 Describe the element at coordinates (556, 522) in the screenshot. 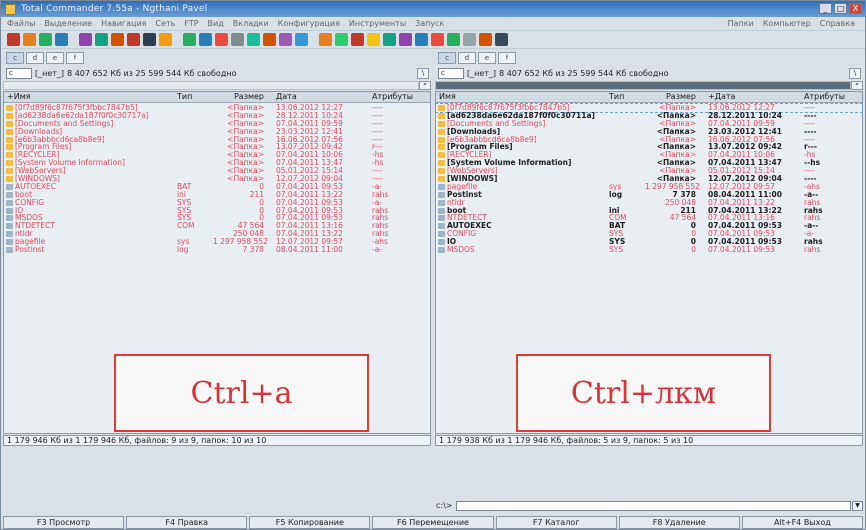

I see `fkey-button-5: F7 Каталог` at that location.